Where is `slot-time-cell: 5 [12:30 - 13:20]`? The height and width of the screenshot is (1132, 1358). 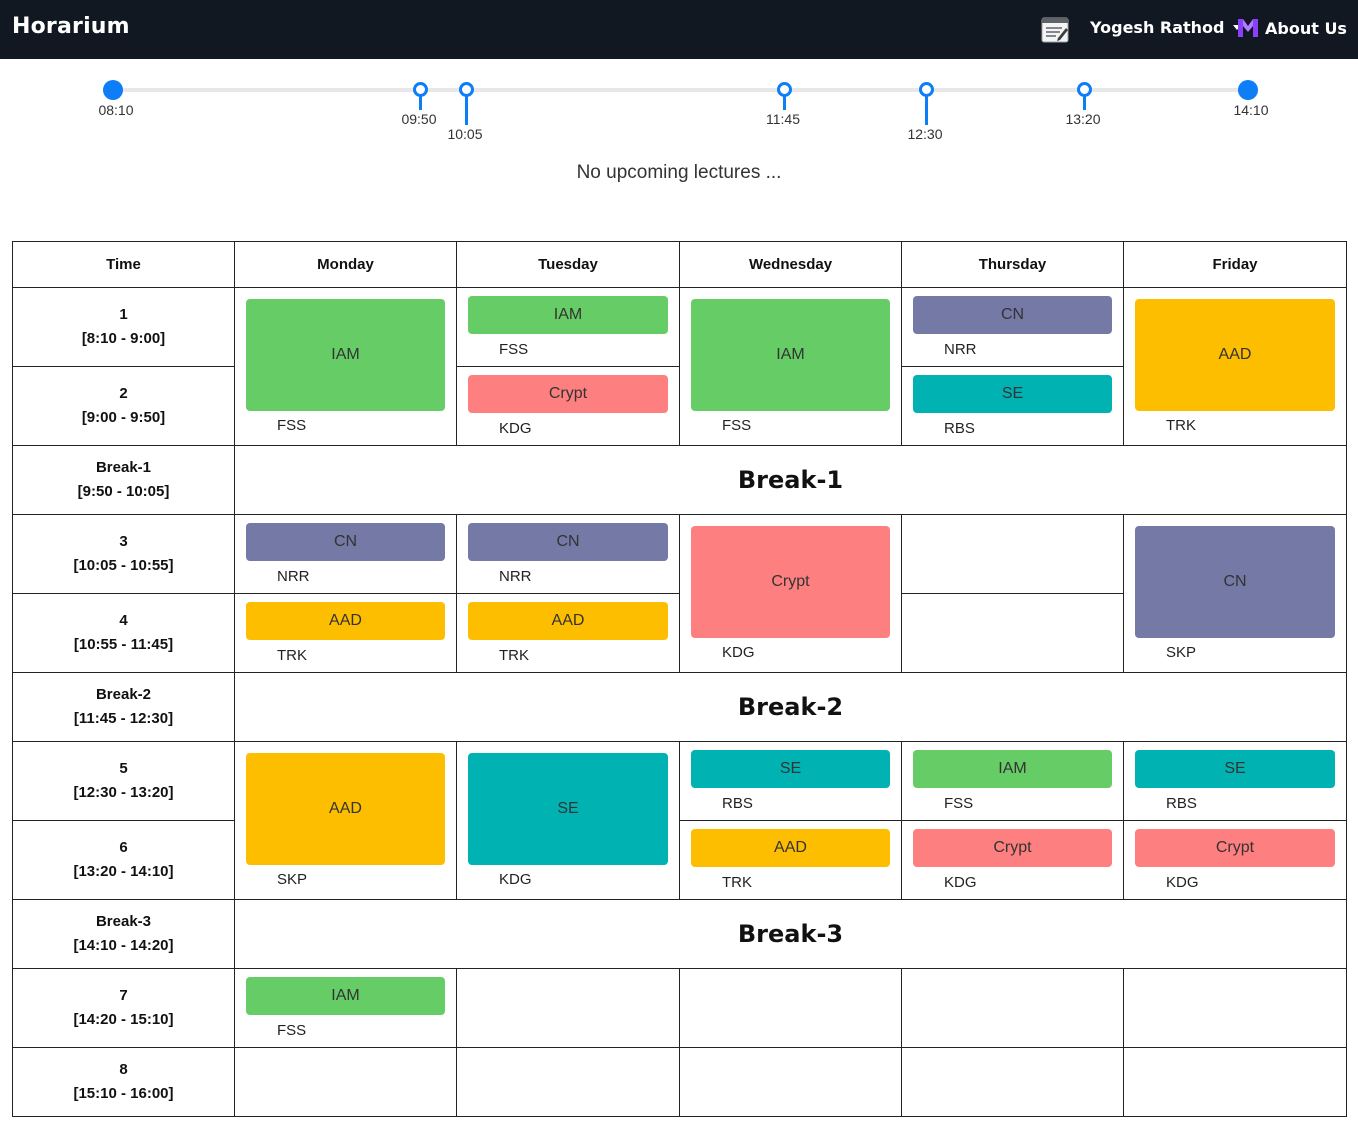
slot-time-cell: 5 [12:30 - 13:20] is located at coordinates (123, 781).